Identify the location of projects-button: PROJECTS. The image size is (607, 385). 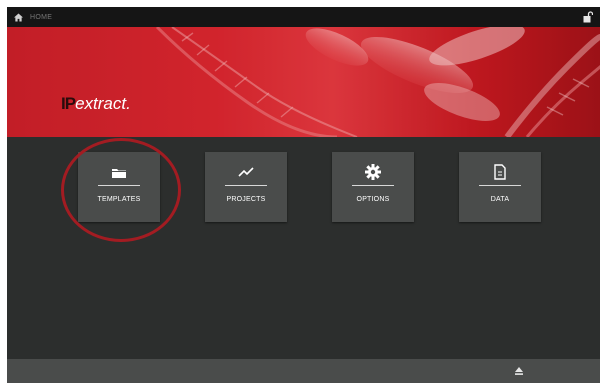
(246, 187).